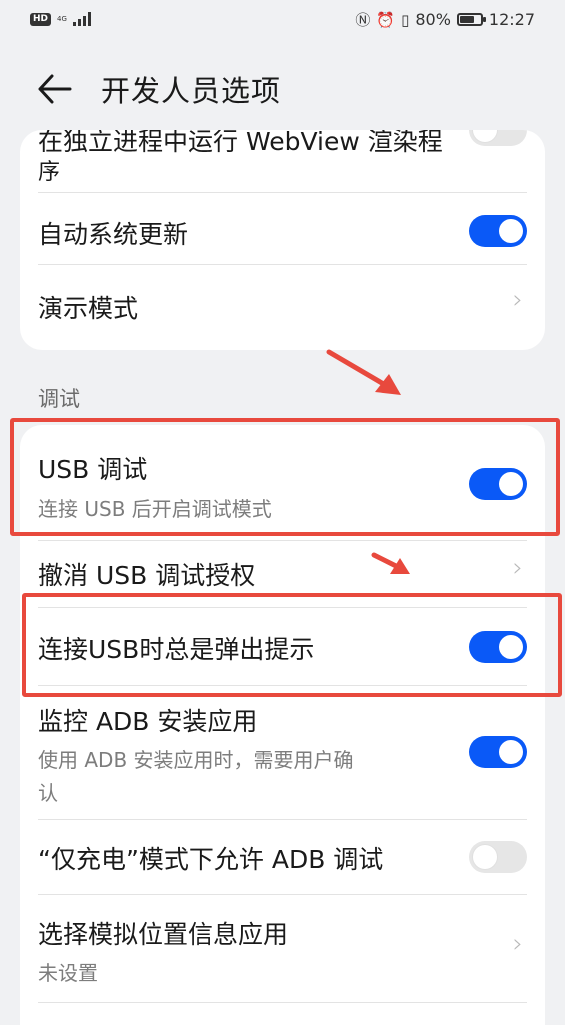 This screenshot has width=565, height=1025. Describe the element at coordinates (191, 91) in the screenshot. I see `page-title: 开发人员选项` at that location.